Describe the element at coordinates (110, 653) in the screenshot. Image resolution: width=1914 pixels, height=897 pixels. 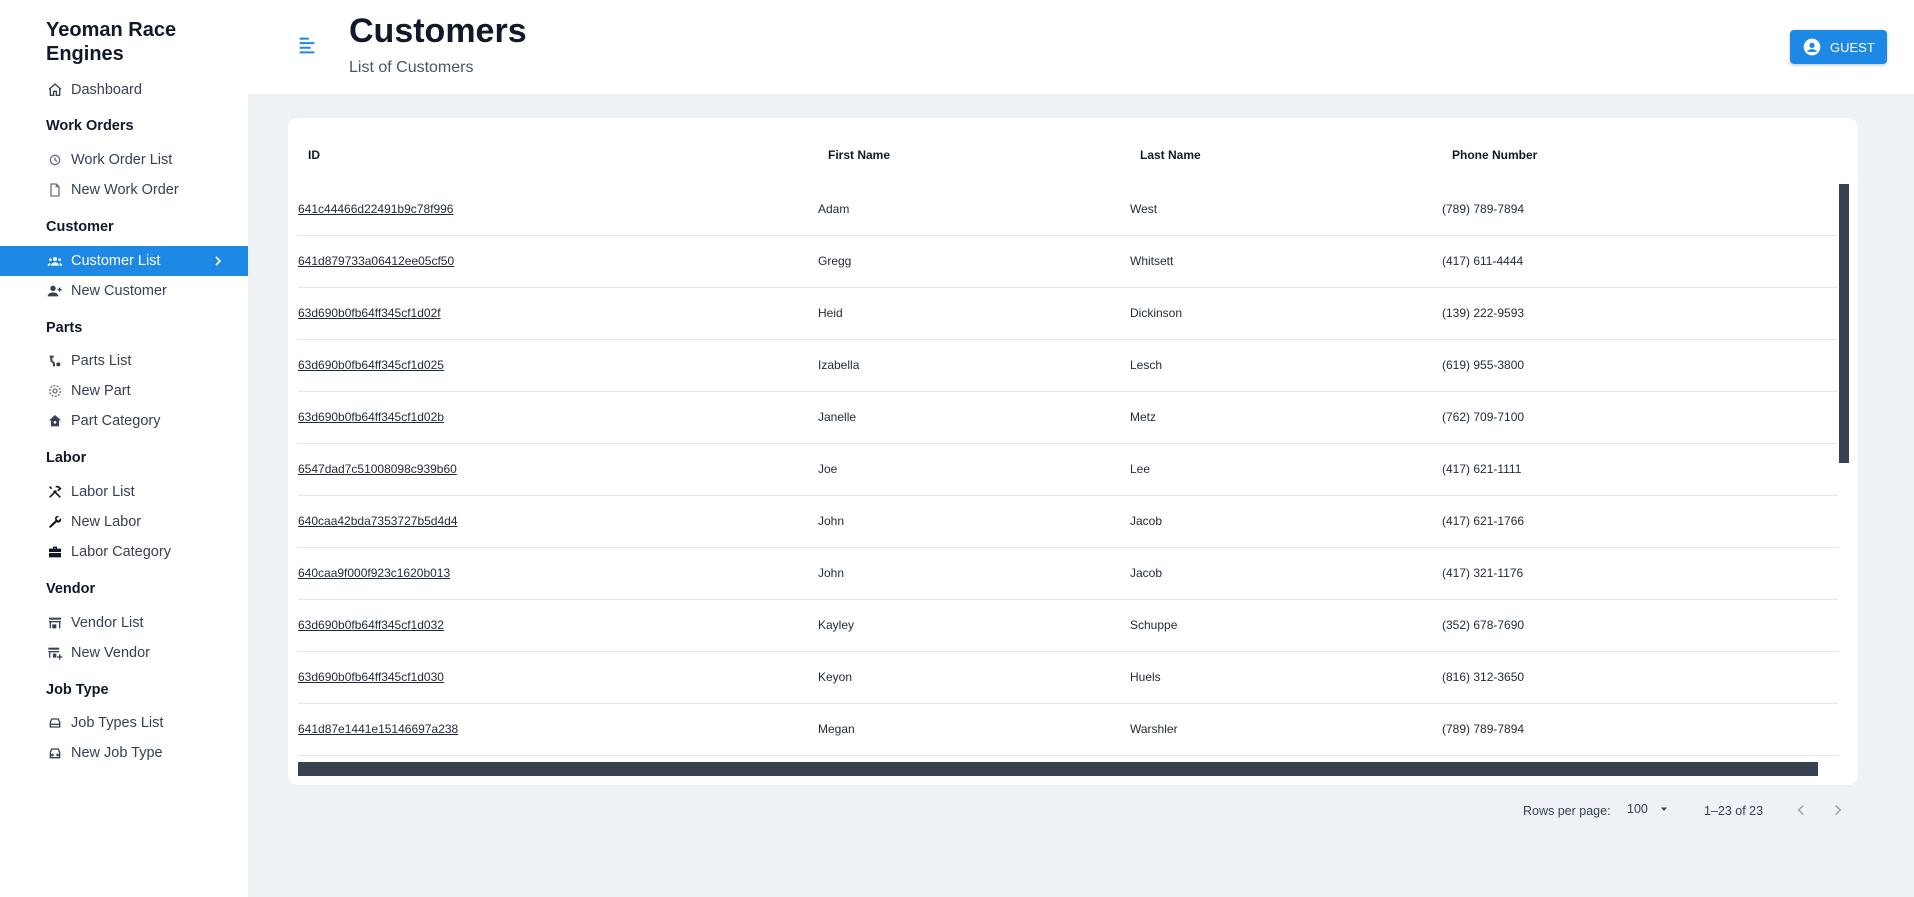
I see `sidebar-item-label: New Vendor` at that location.